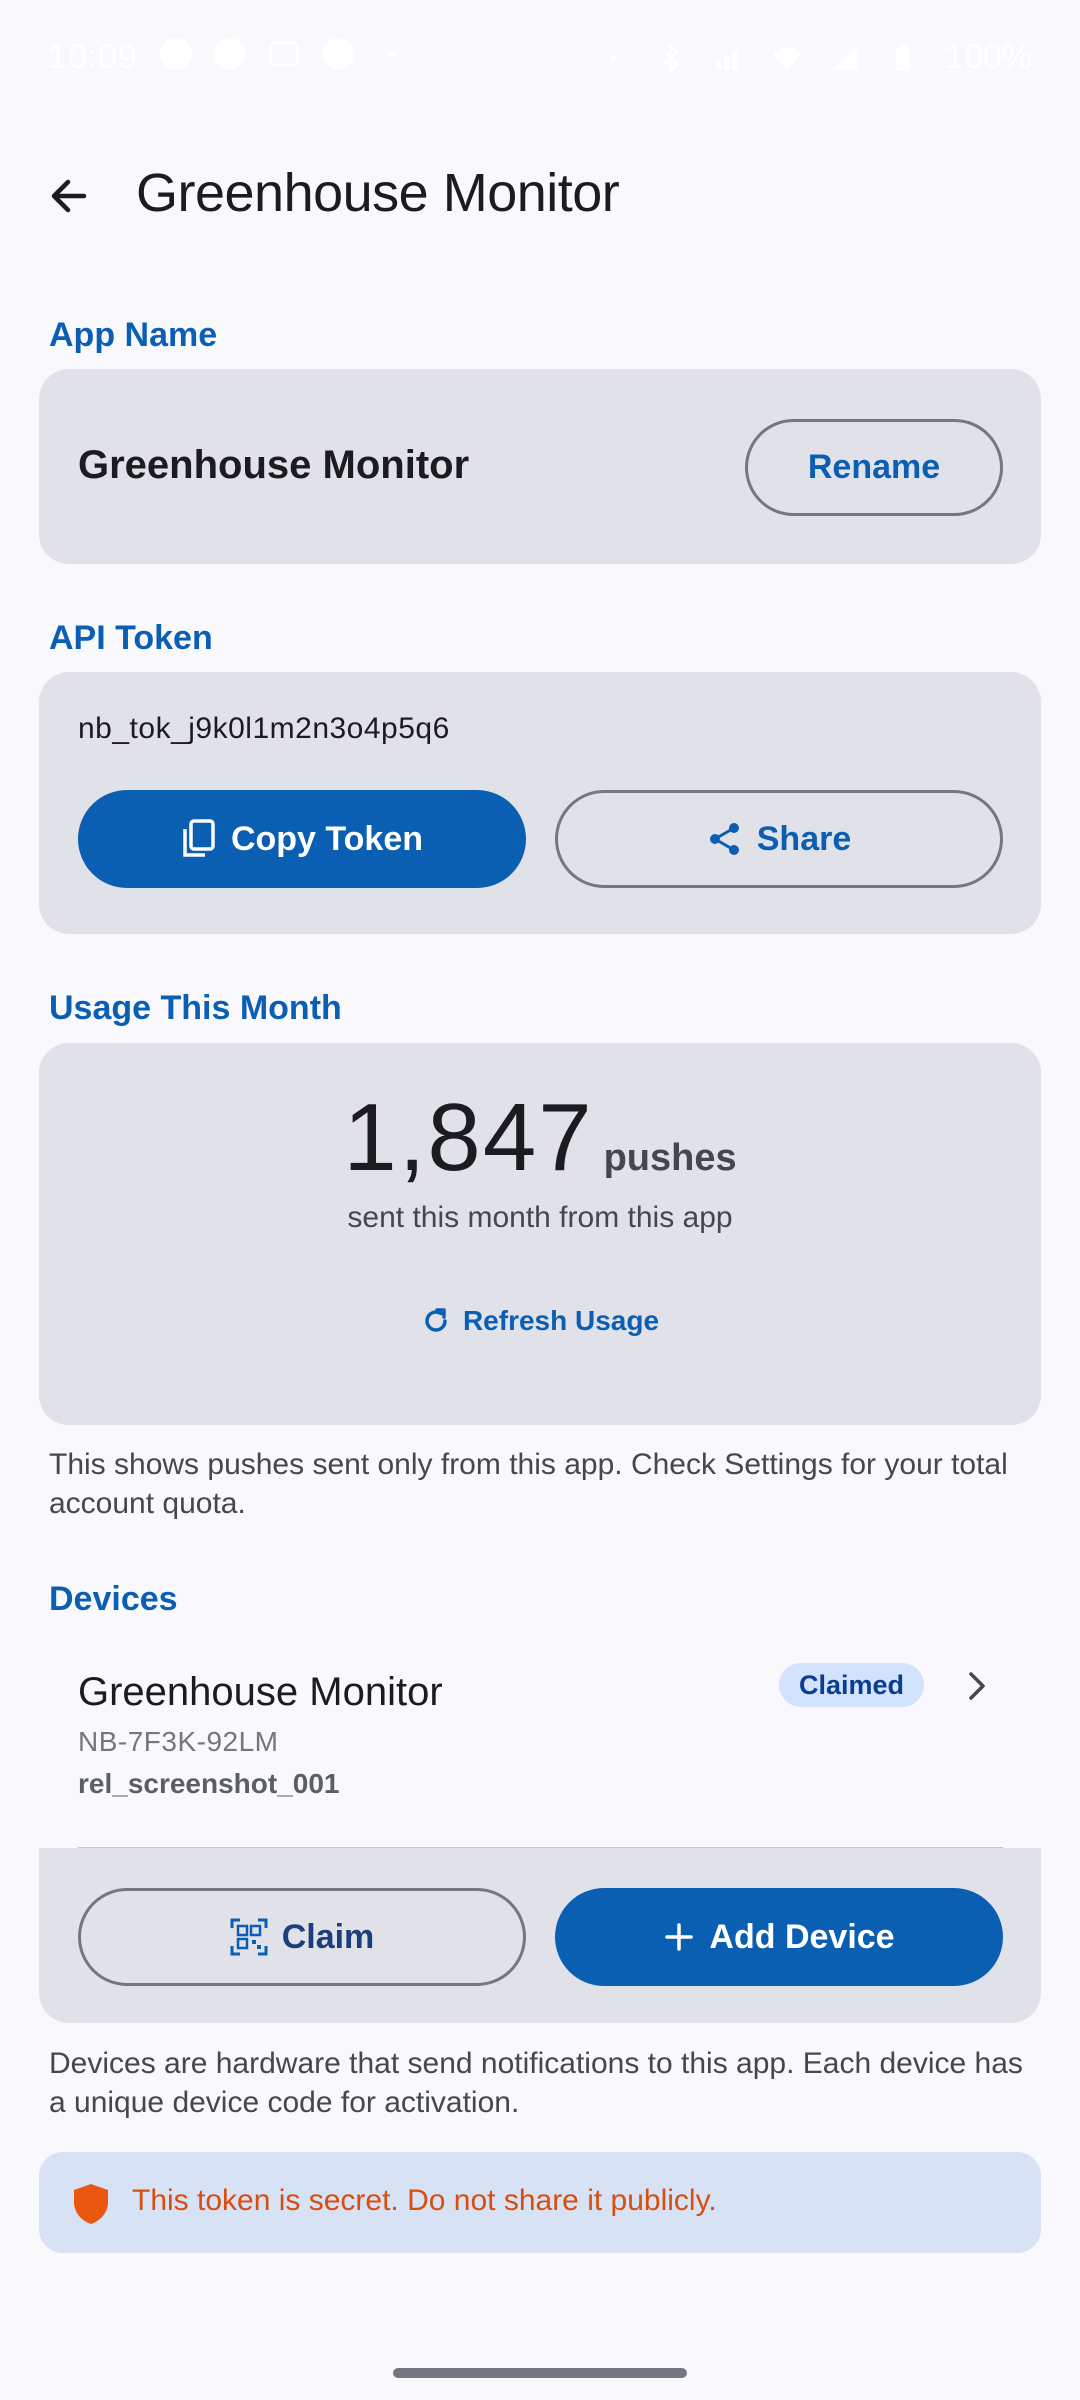  What do you see at coordinates (977, 1686) in the screenshot?
I see `chevron-right-icon` at bounding box center [977, 1686].